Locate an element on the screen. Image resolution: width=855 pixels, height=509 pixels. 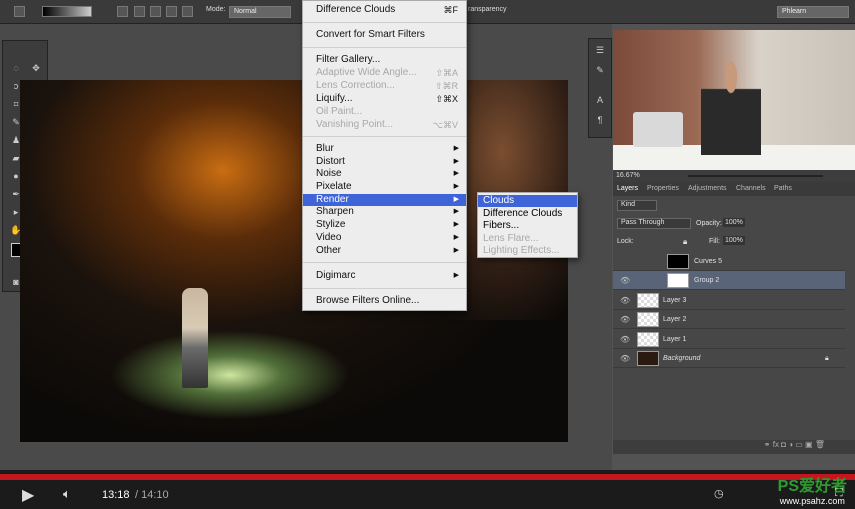
tab-paths: Paths is located at coordinates (783, 188).